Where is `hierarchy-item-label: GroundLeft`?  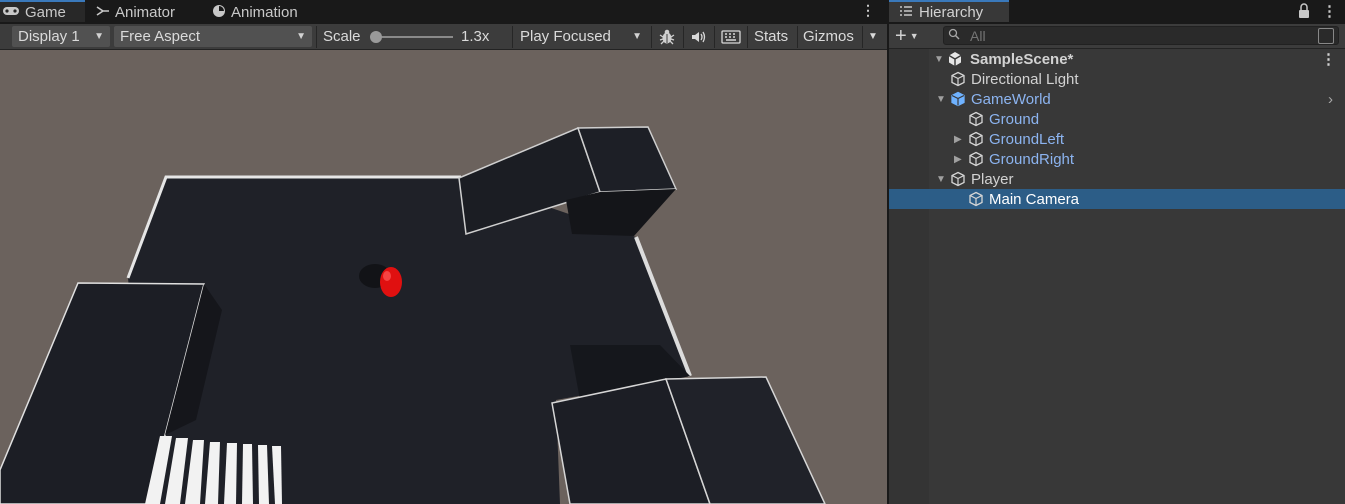
hierarchy-item-label: GroundLeft is located at coordinates (1027, 139).